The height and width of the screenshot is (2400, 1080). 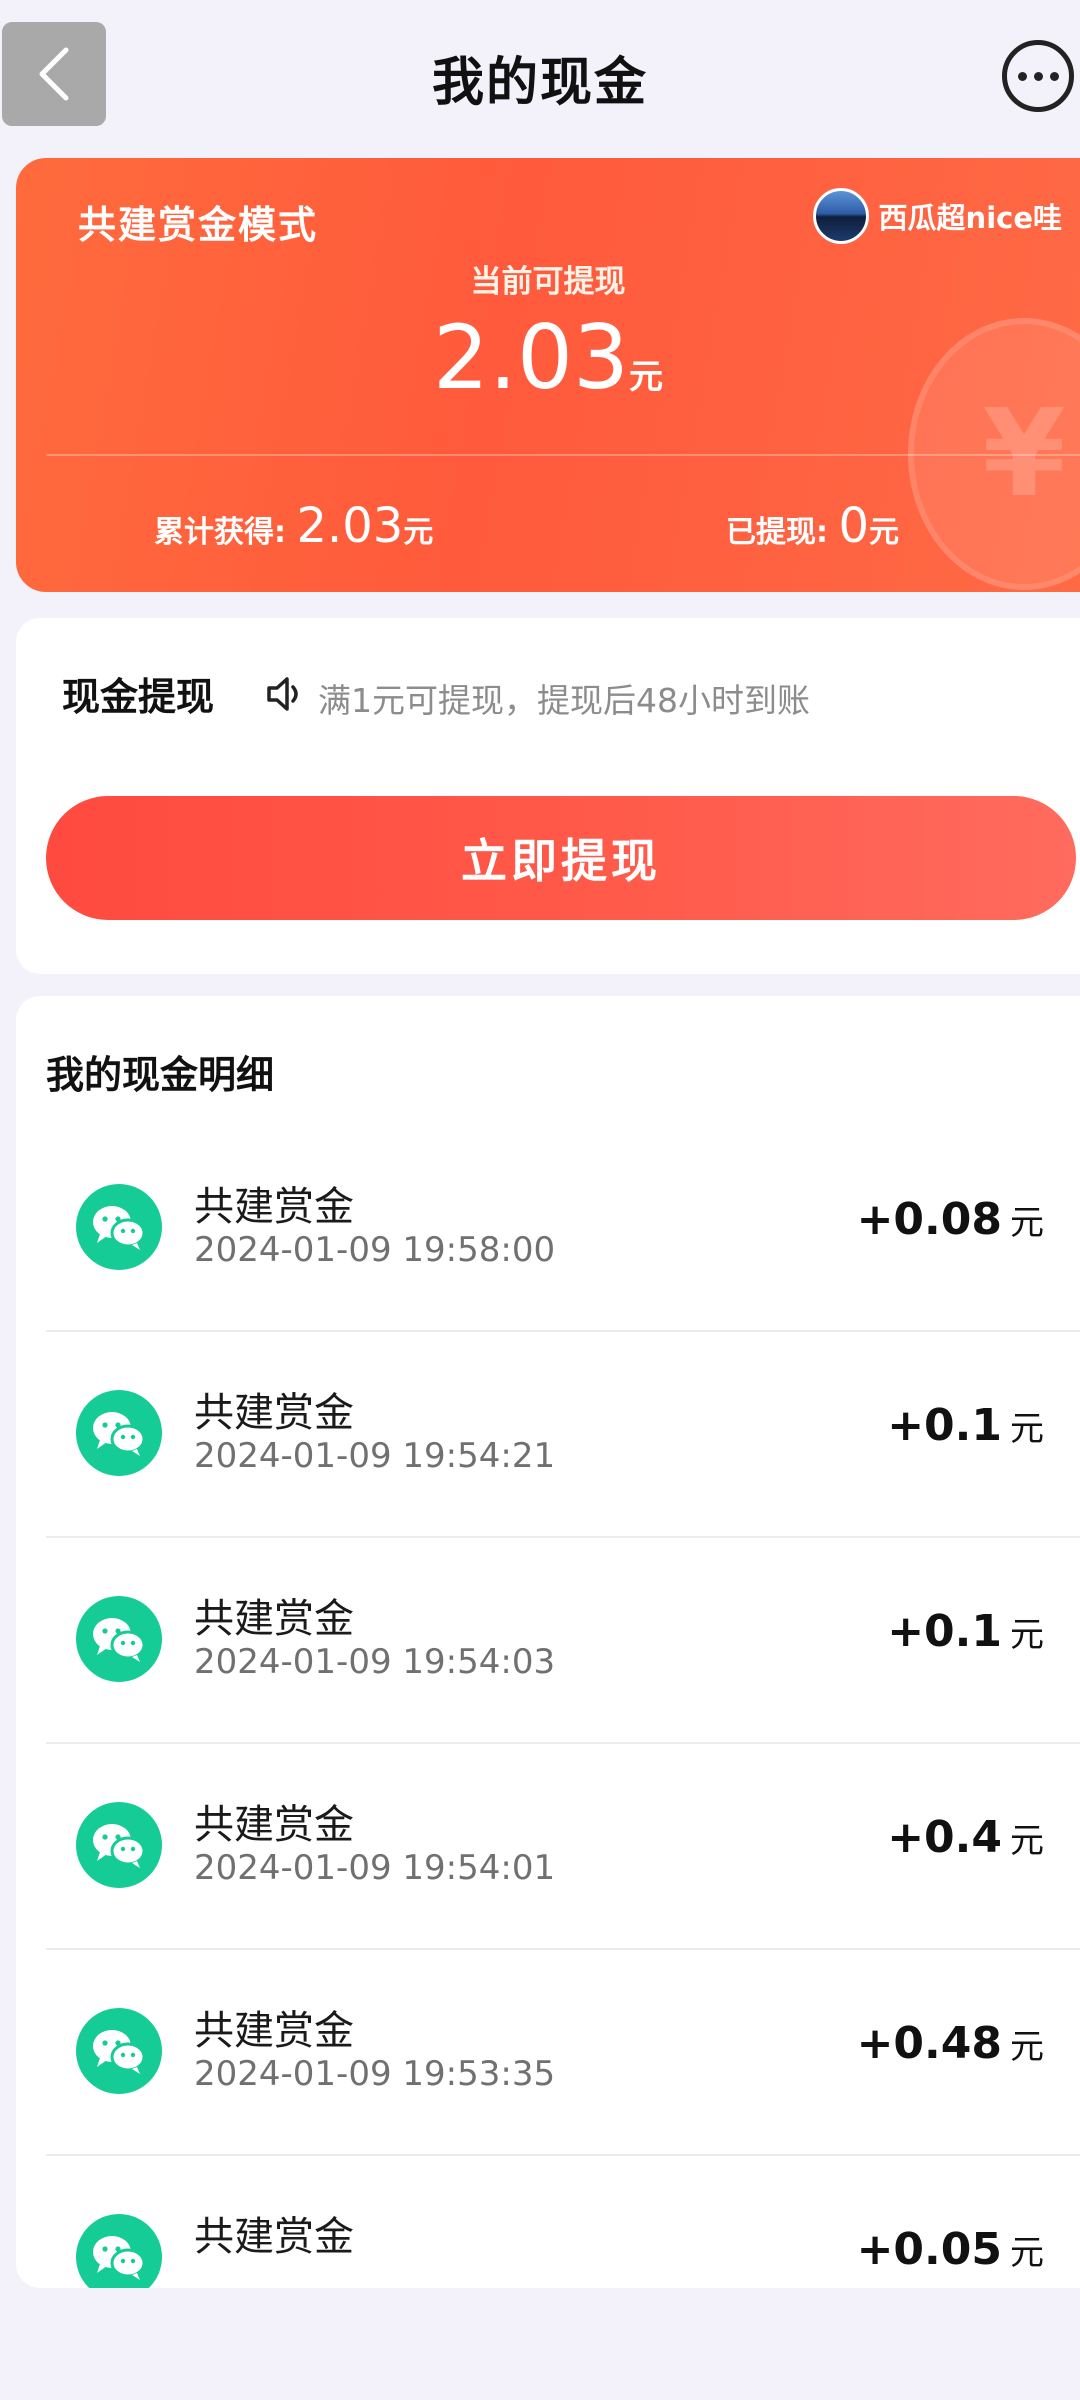 I want to click on speaker-icon, so click(x=282, y=694).